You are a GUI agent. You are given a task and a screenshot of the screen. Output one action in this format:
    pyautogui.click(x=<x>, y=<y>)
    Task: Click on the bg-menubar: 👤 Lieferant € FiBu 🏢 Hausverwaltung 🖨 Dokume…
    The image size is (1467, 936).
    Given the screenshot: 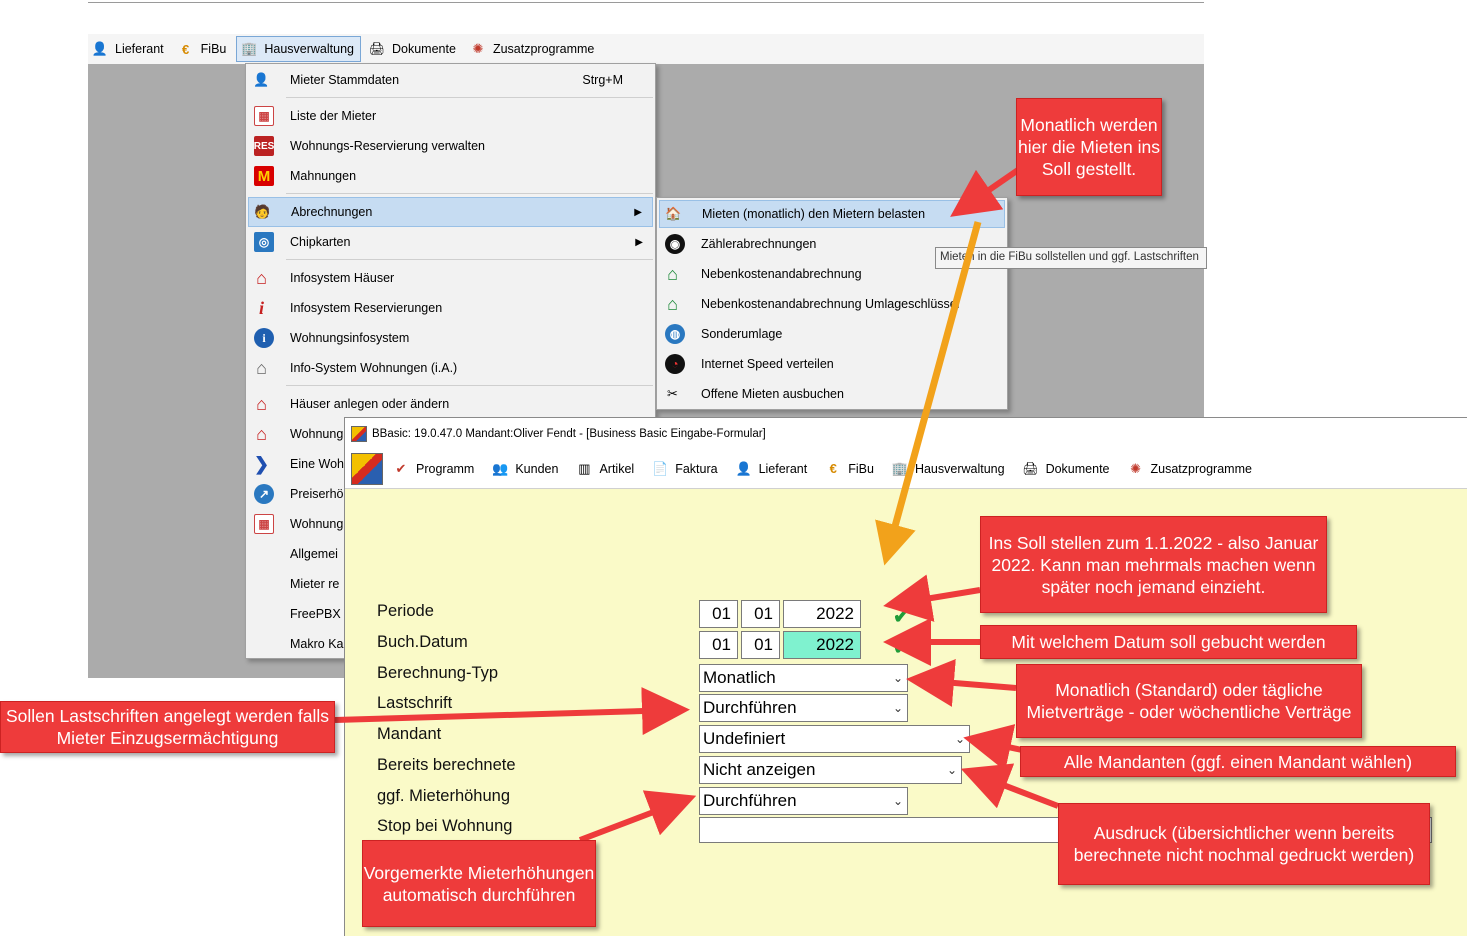 What is the action you would take?
    pyautogui.click(x=646, y=49)
    